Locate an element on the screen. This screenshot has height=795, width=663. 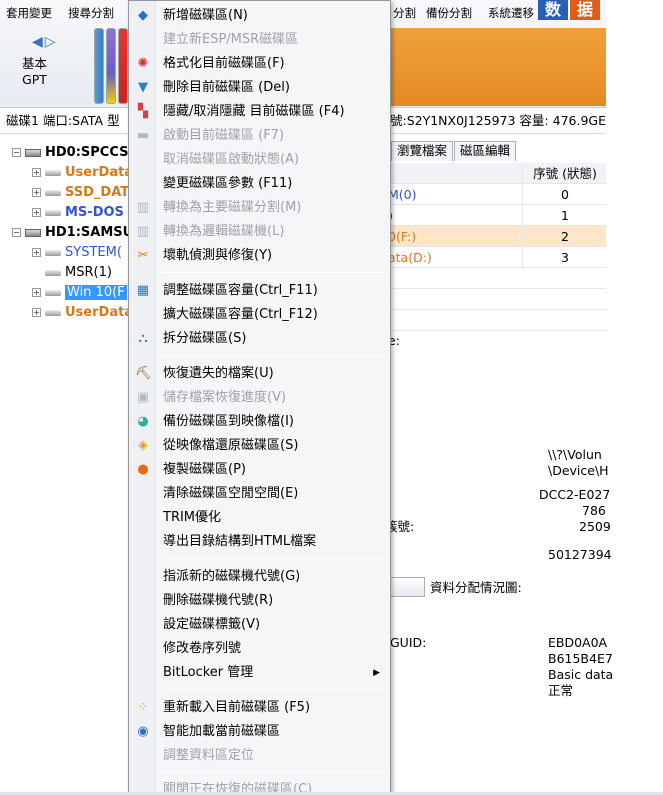
menu-item-wipe-free: 清除磁碟區空閒空間(E) is located at coordinates (259, 494).